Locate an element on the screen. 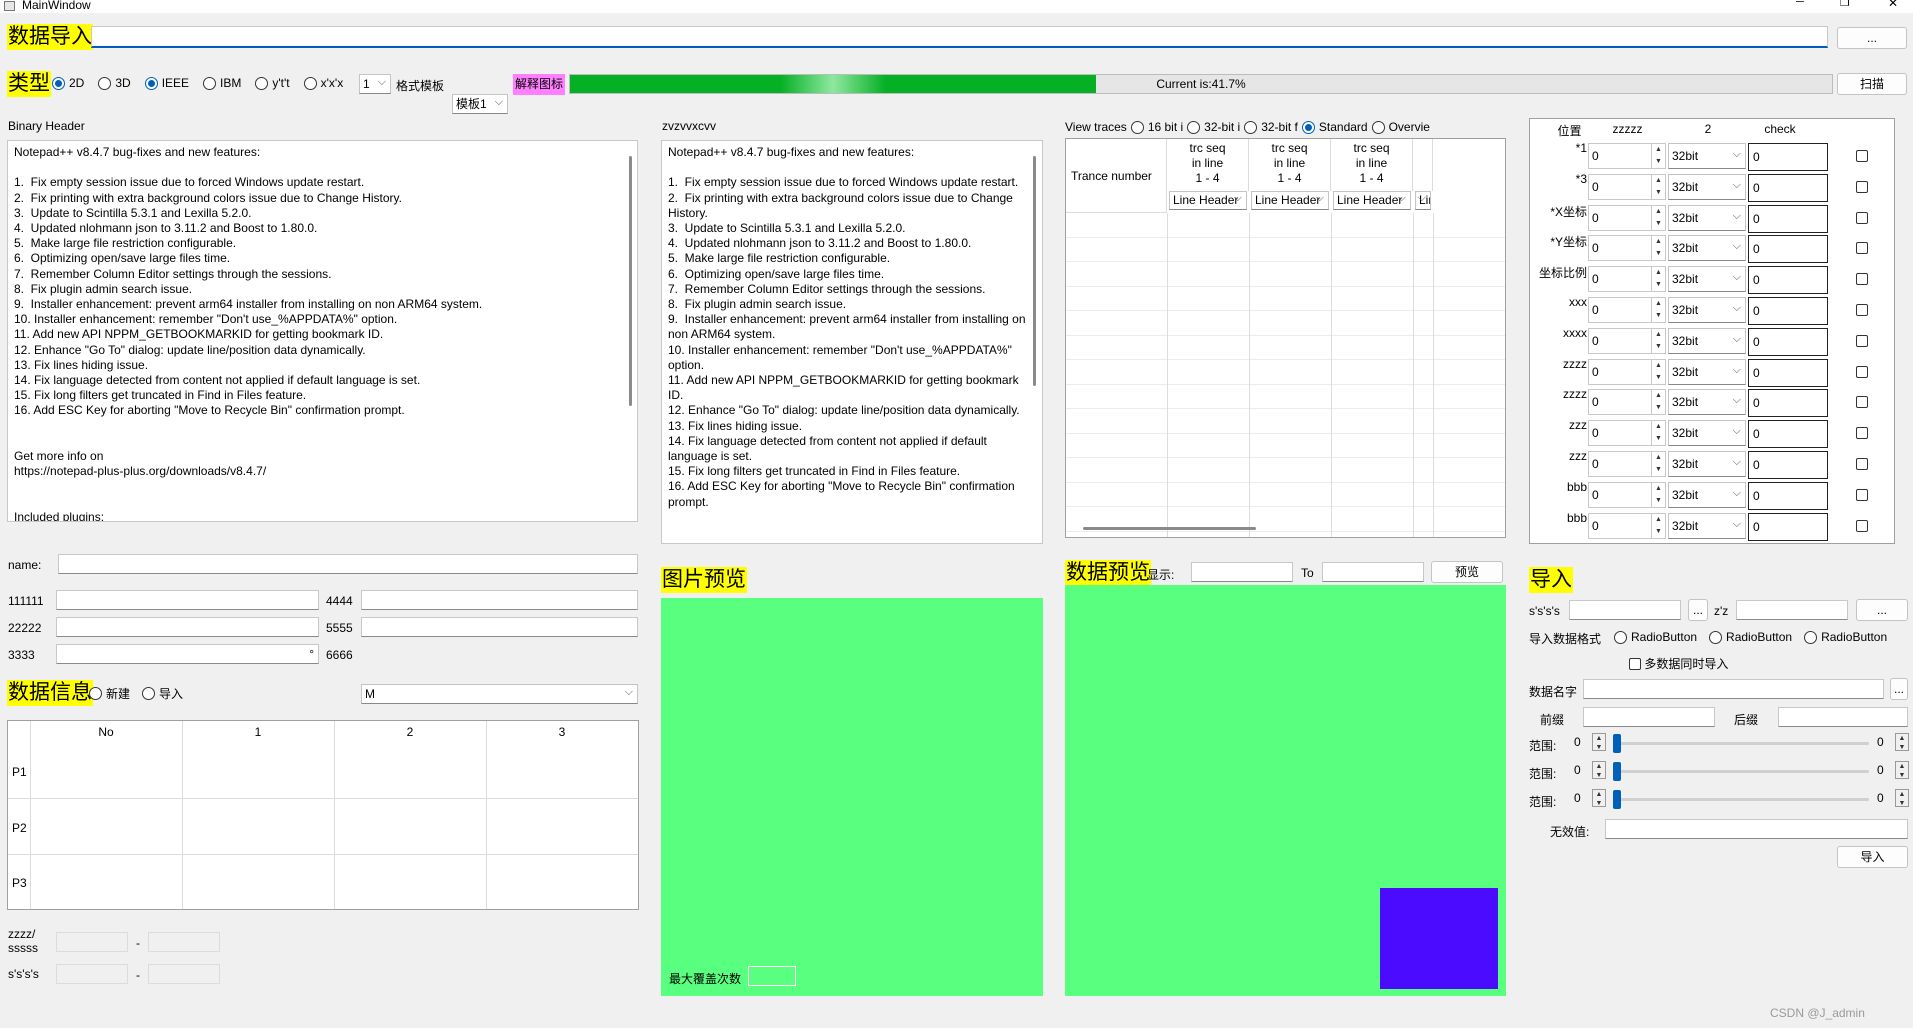 This screenshot has height=1028, width=1913. field-6-combo: M is located at coordinates (499, 694).